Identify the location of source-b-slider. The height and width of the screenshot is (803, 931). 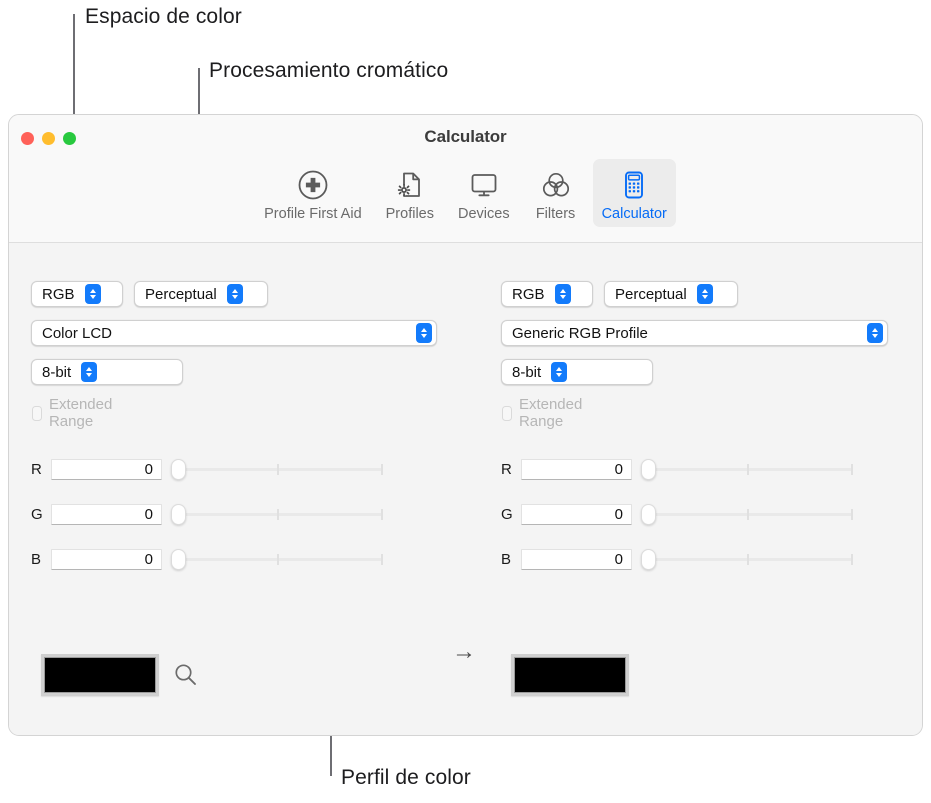
(277, 559).